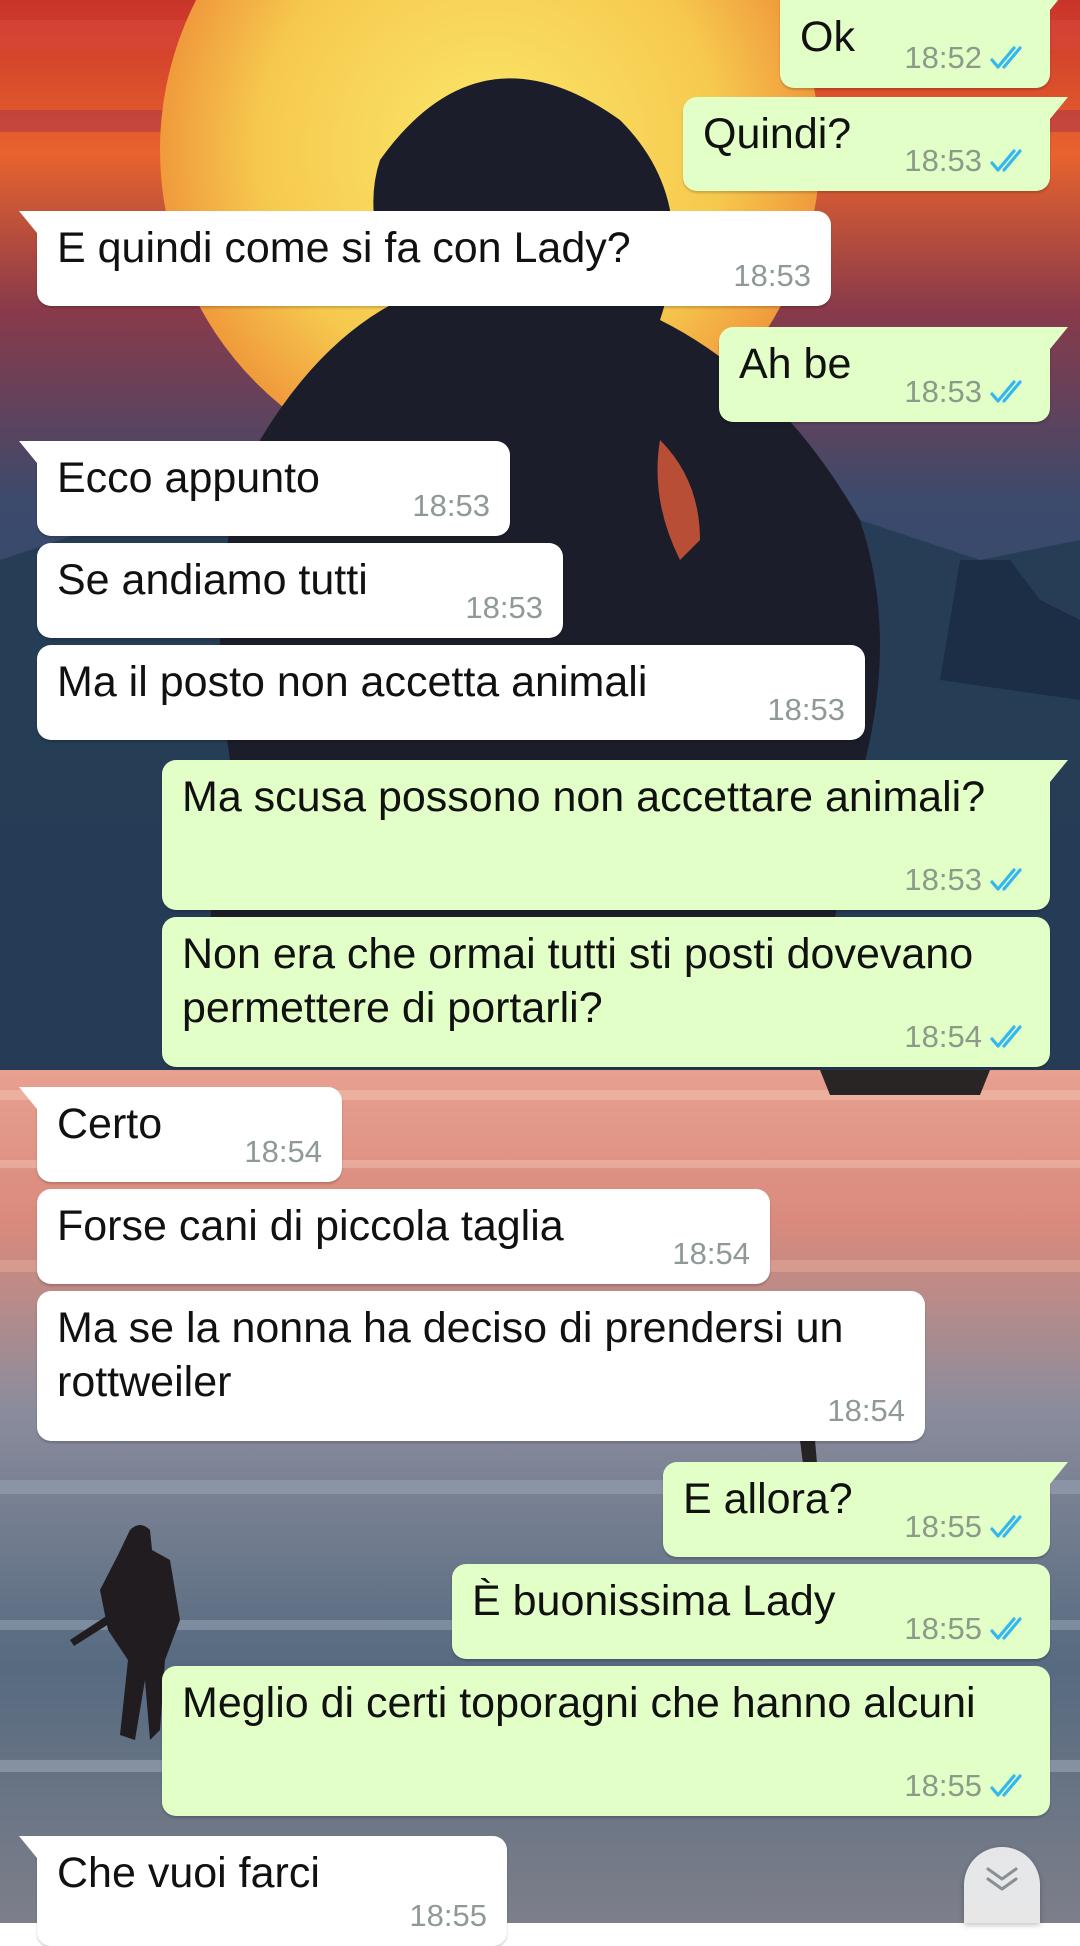 This screenshot has width=1080, height=1946. I want to click on message-meta: 18:52, so click(967, 58).